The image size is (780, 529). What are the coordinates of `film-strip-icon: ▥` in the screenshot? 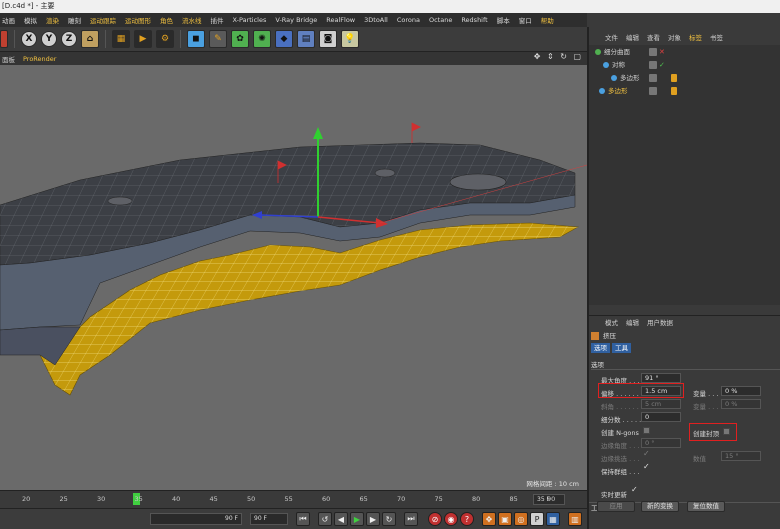 It's located at (575, 519).